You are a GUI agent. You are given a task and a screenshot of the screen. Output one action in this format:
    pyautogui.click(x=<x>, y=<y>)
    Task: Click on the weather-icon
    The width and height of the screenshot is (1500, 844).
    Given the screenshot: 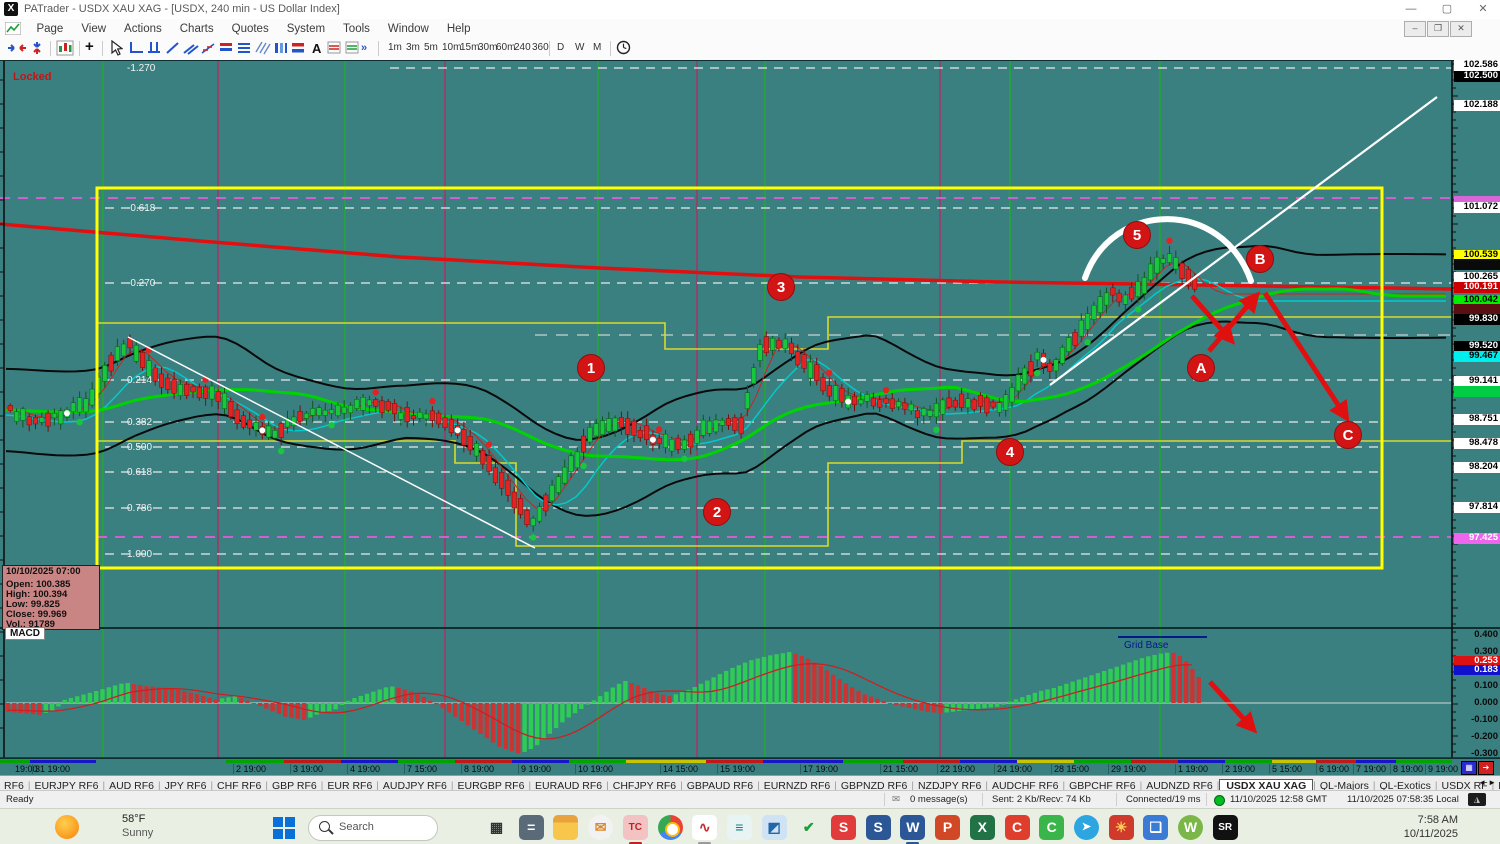 What is the action you would take?
    pyautogui.click(x=67, y=827)
    